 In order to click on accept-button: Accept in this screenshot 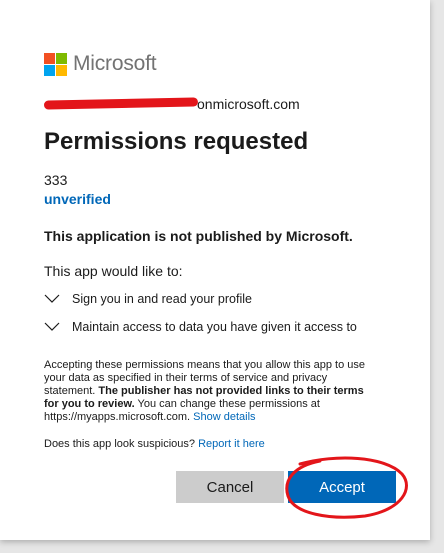, I will do `click(342, 487)`.